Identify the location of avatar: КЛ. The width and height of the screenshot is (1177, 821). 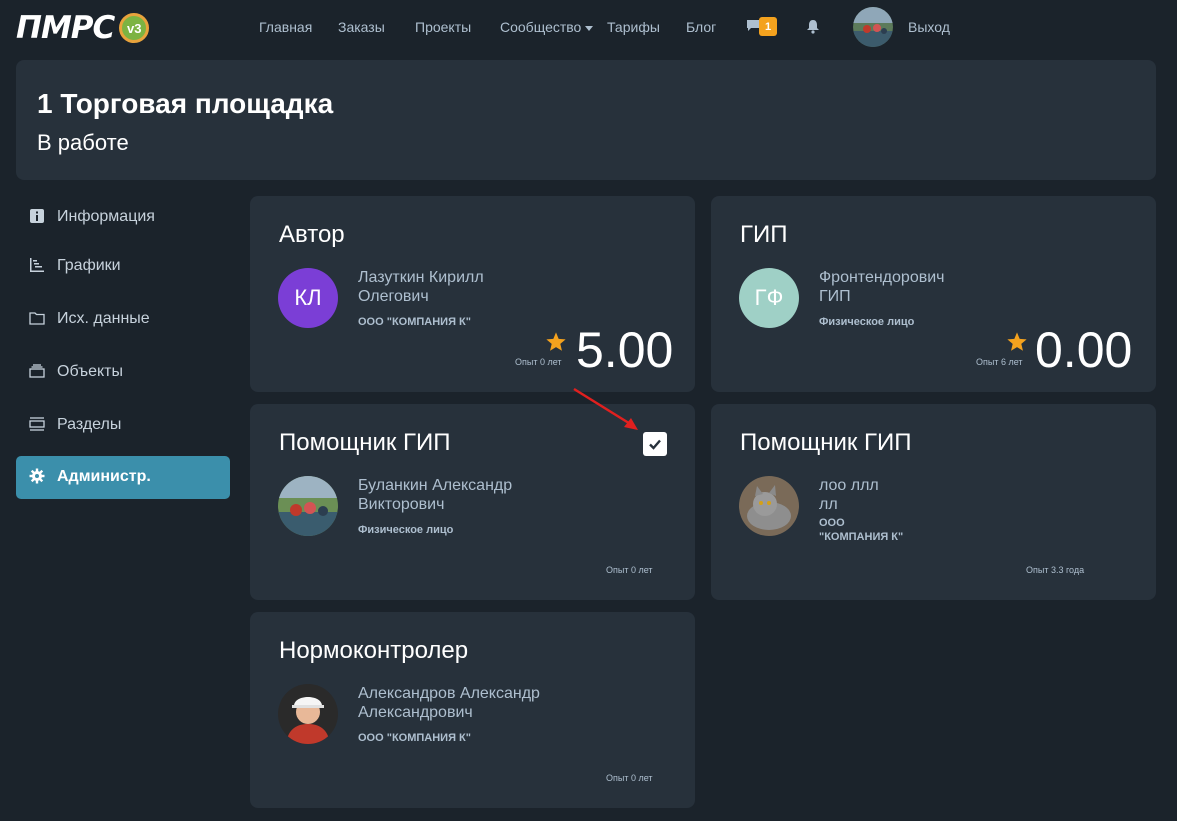
(308, 298).